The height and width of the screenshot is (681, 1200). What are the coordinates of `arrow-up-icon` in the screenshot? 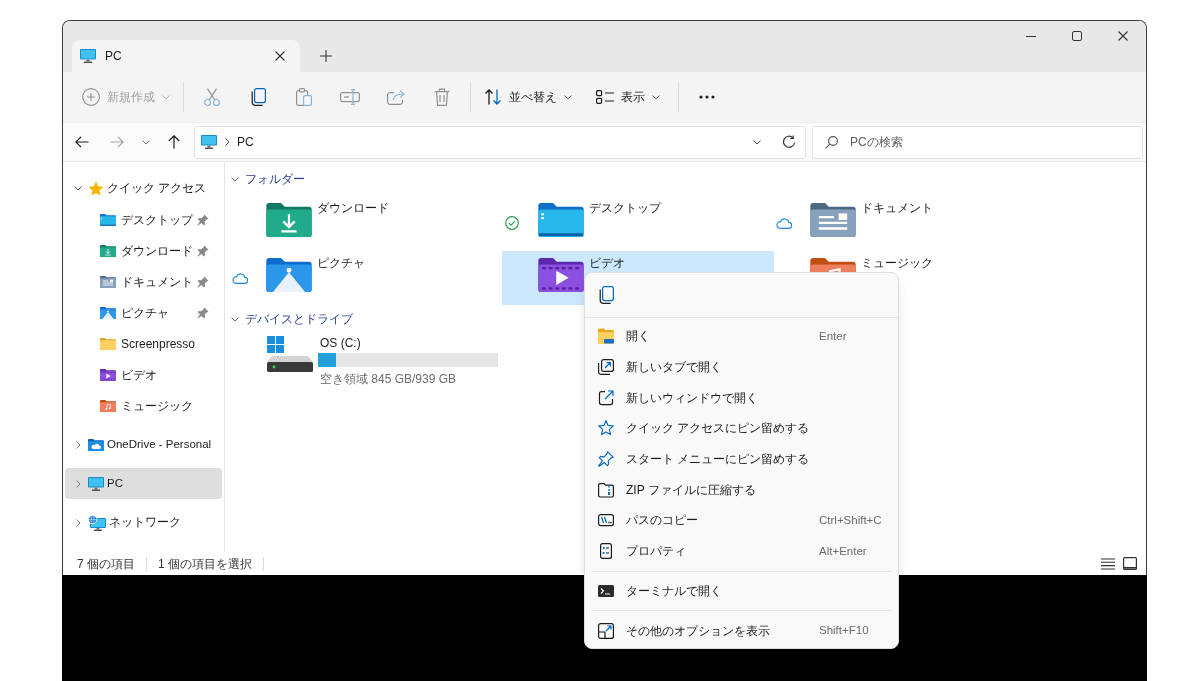 It's located at (174, 142).